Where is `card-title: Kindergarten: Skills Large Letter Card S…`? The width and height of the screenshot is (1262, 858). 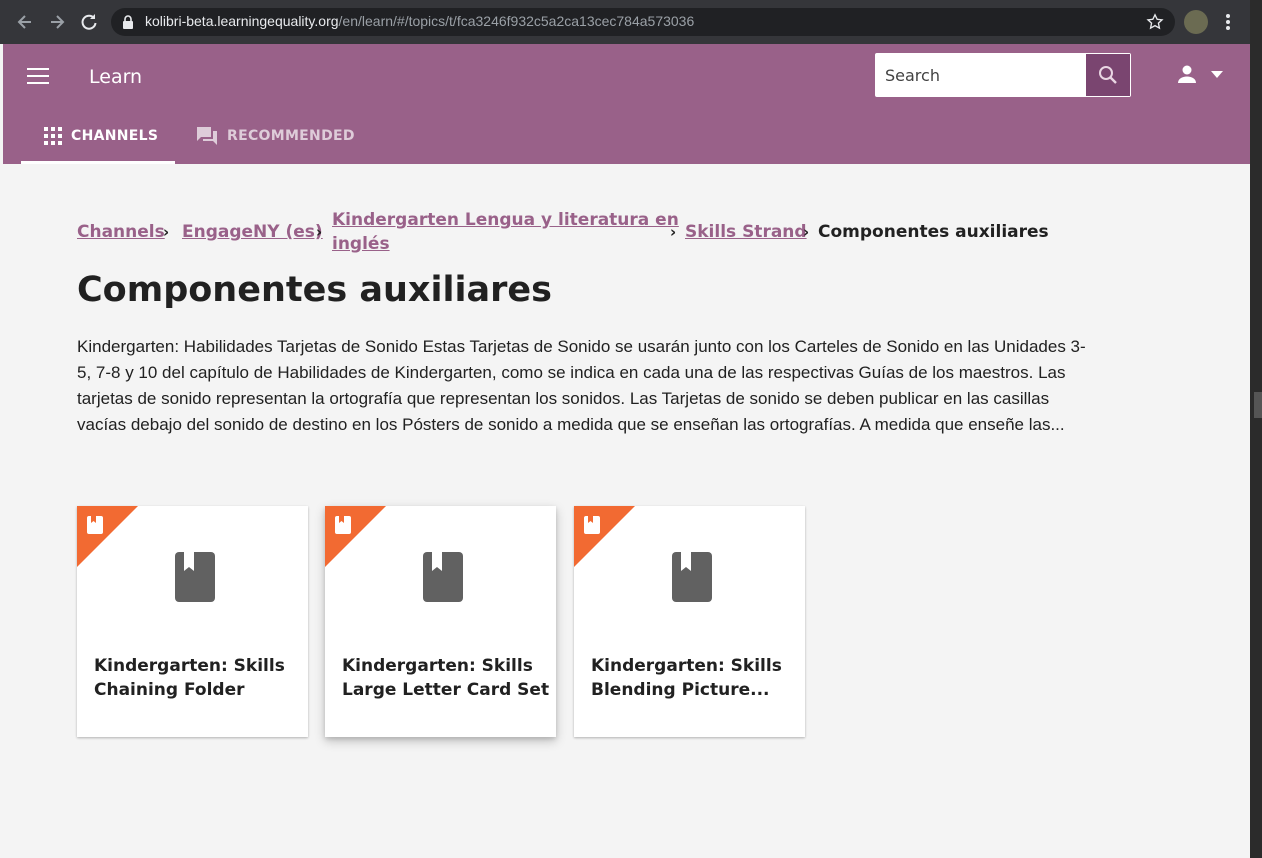
card-title: Kindergarten: Skills Large Letter Card S… is located at coordinates (446, 678).